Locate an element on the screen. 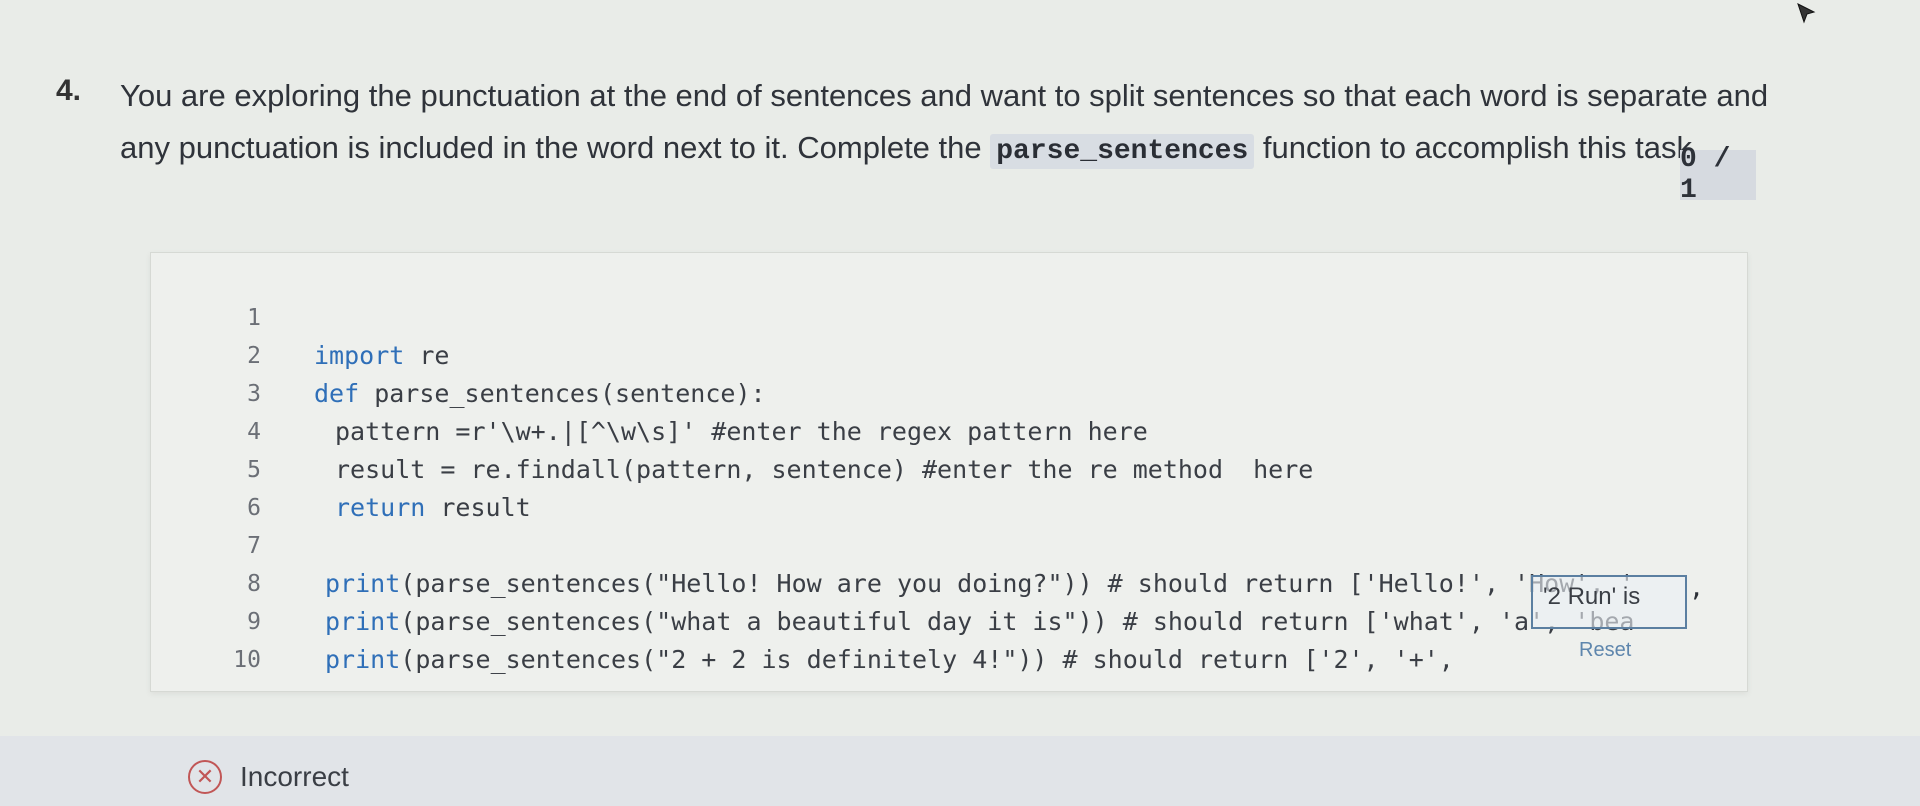 This screenshot has height=806, width=1920. code-trailing-comma: , is located at coordinates (1697, 587).